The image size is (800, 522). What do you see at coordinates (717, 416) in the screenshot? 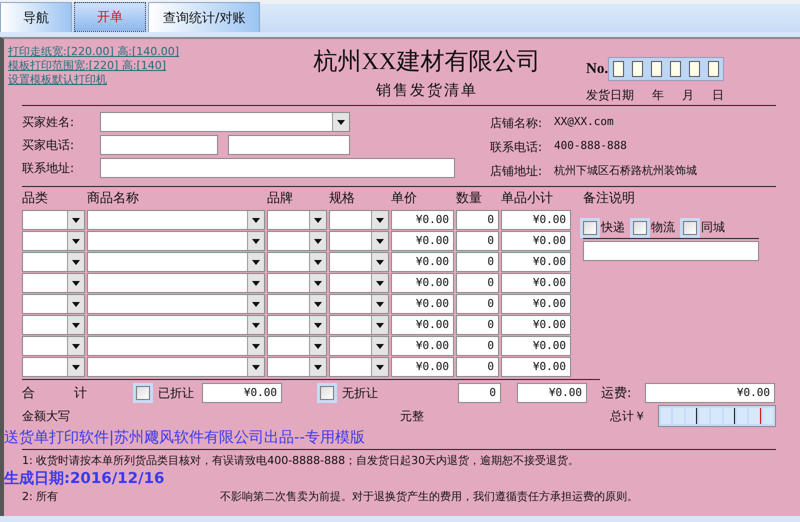
I see `grand-total-field` at bounding box center [717, 416].